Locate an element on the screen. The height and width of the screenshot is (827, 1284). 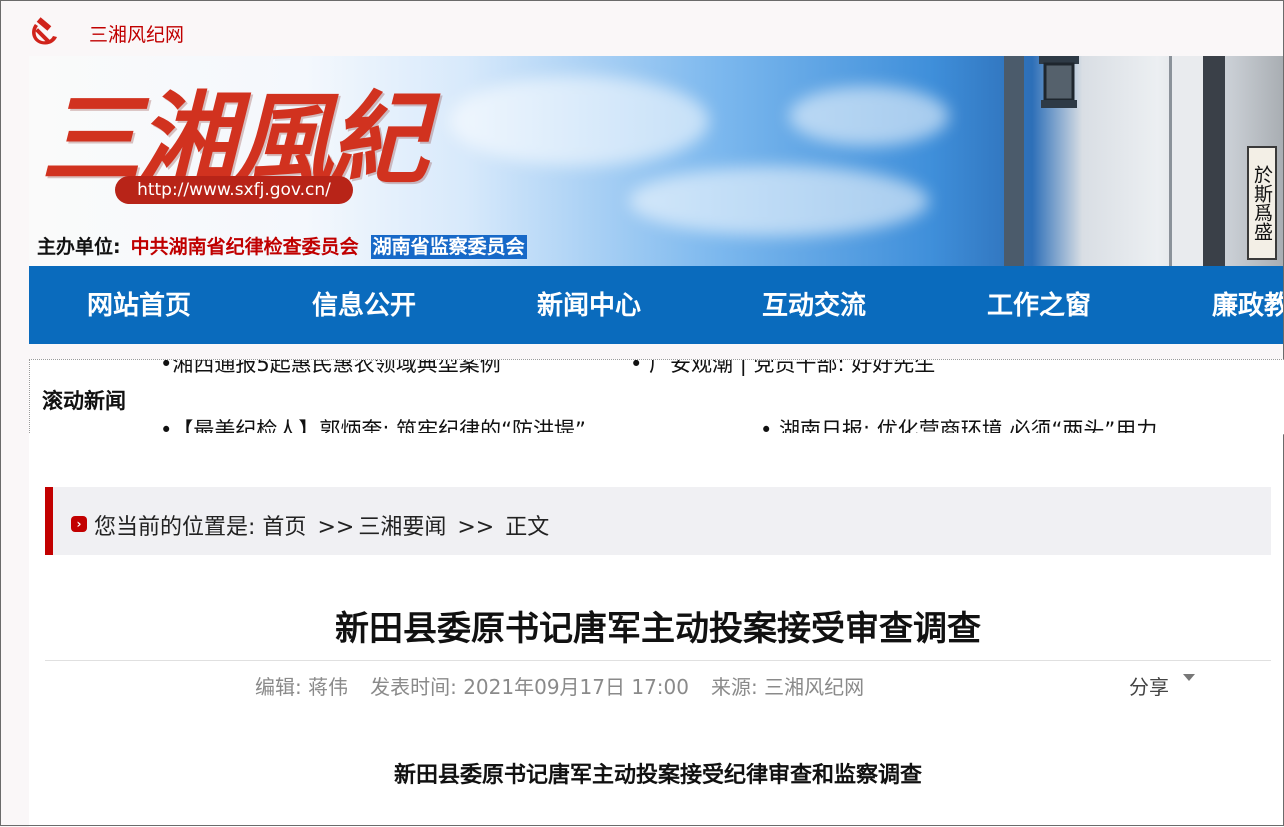
banner-plaque: 於斯爲盛 is located at coordinates (1262, 203).